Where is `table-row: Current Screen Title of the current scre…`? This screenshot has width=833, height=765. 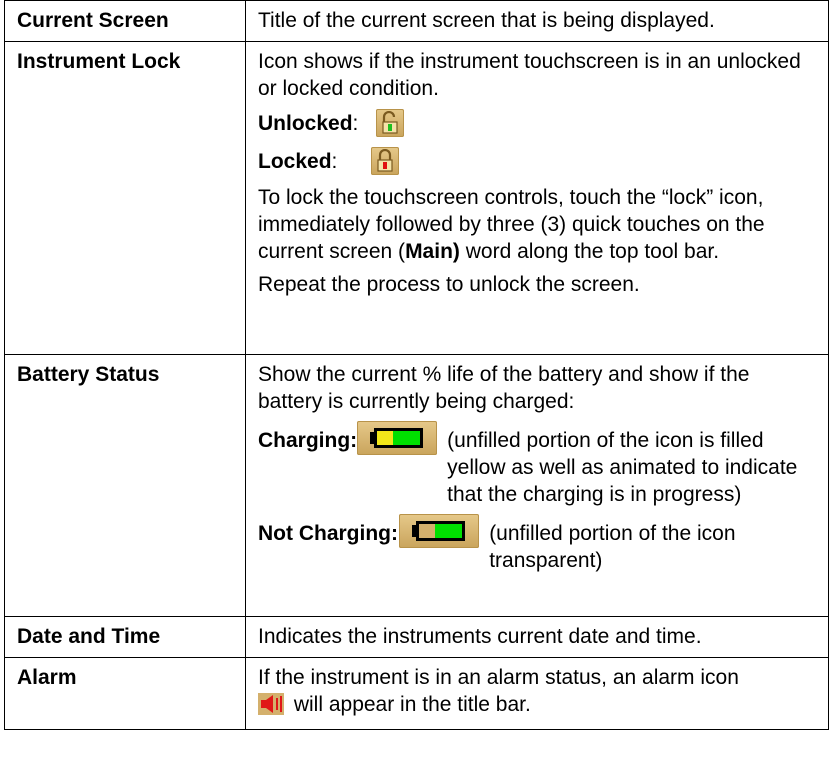
table-row: Current Screen Title of the current scre… is located at coordinates (416, 21).